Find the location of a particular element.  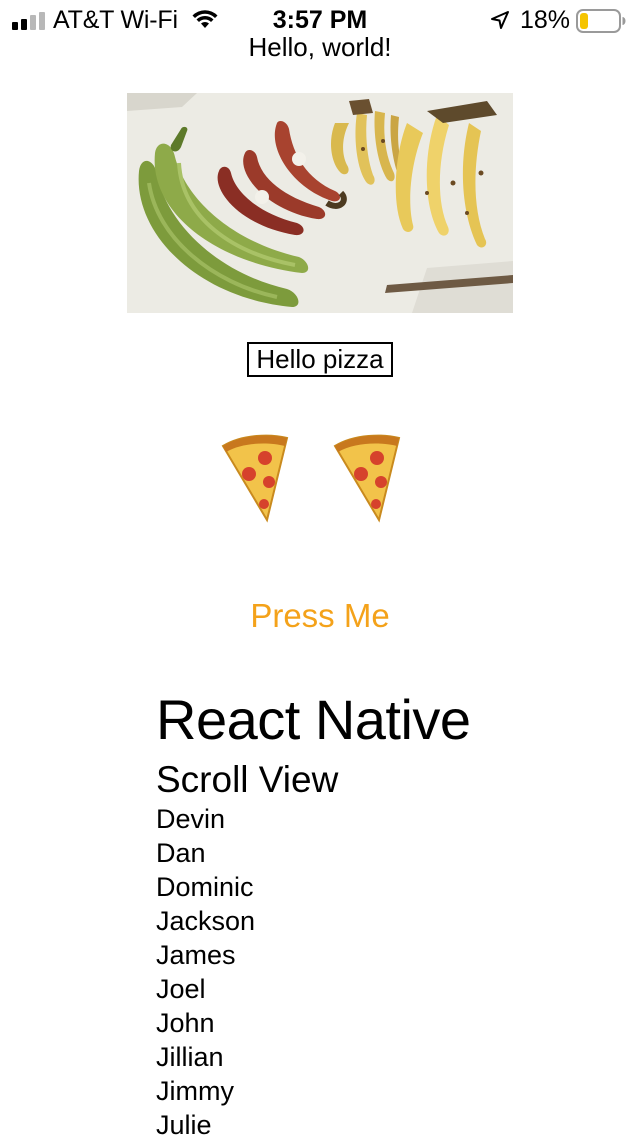

banana-photo is located at coordinates (320, 203).